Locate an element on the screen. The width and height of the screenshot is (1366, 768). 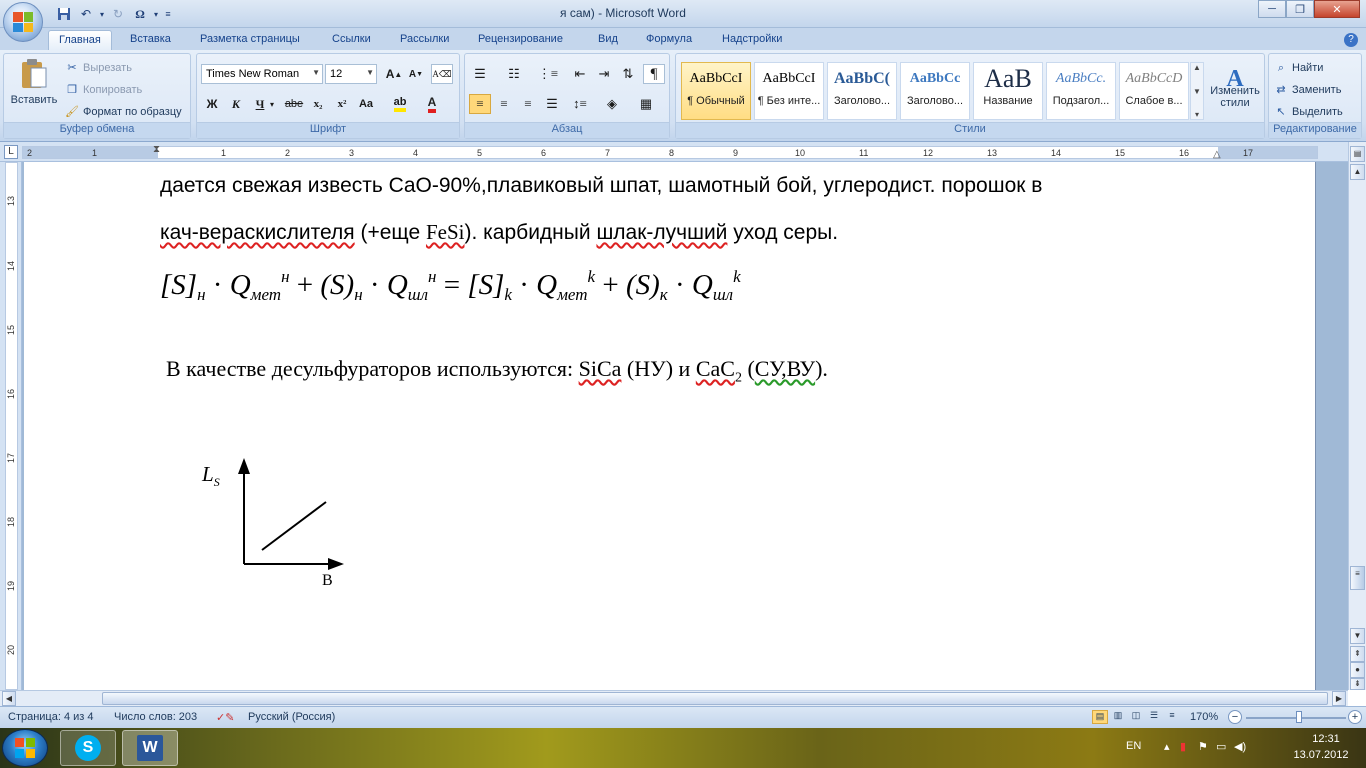
font-size-combo: 12 ▼ is located at coordinates (351, 74).